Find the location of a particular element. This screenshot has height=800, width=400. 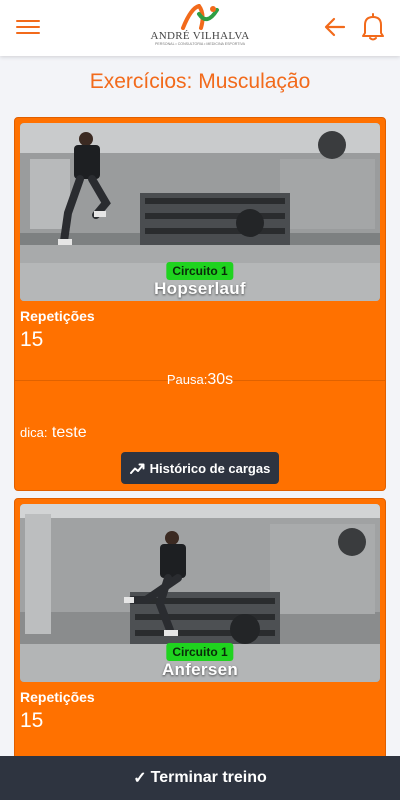

load-history-label: Histórico de cargas is located at coordinates (210, 468).